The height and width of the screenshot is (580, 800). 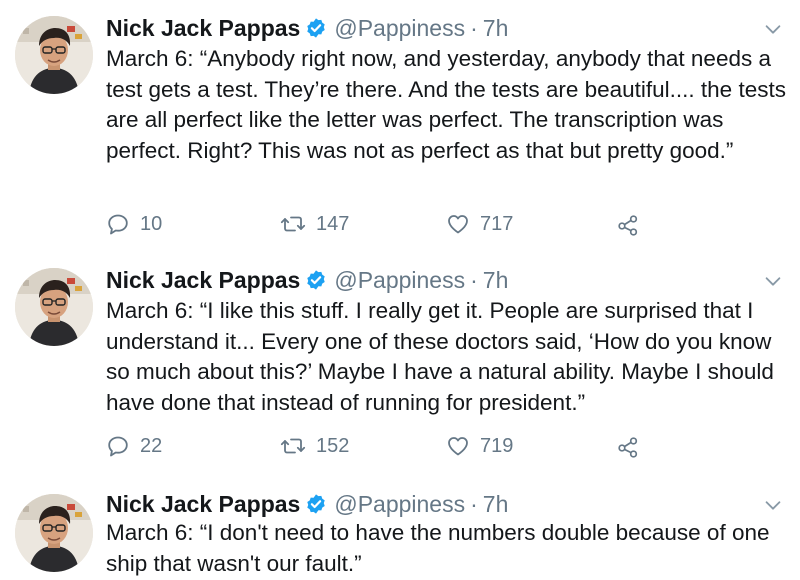 What do you see at coordinates (386, 224) in the screenshot?
I see `tweet-actions: 10 147 717` at bounding box center [386, 224].